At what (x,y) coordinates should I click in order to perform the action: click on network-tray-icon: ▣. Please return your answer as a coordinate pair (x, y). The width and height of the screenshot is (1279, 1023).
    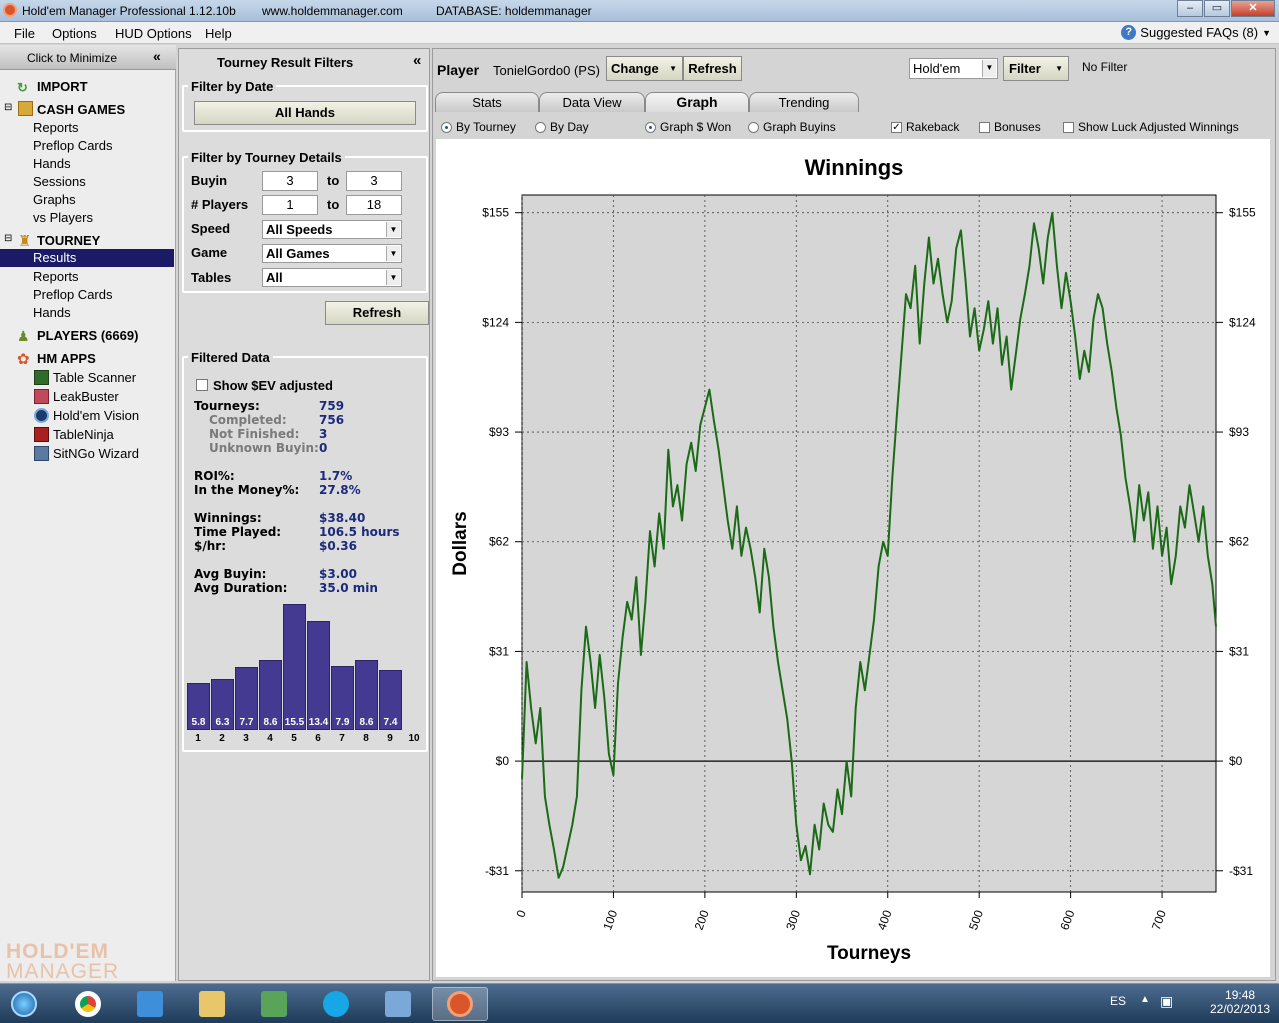
    Looking at the image, I should click on (1166, 1001).